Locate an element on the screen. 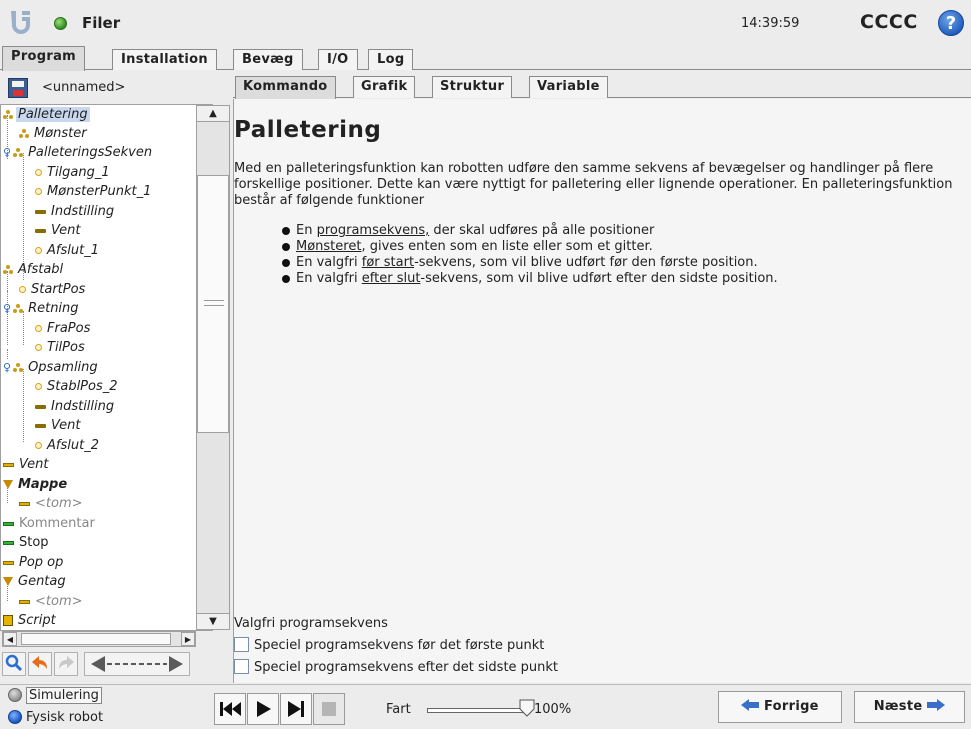 The height and width of the screenshot is (729, 971). after-last-point-checkbox is located at coordinates (241, 666).